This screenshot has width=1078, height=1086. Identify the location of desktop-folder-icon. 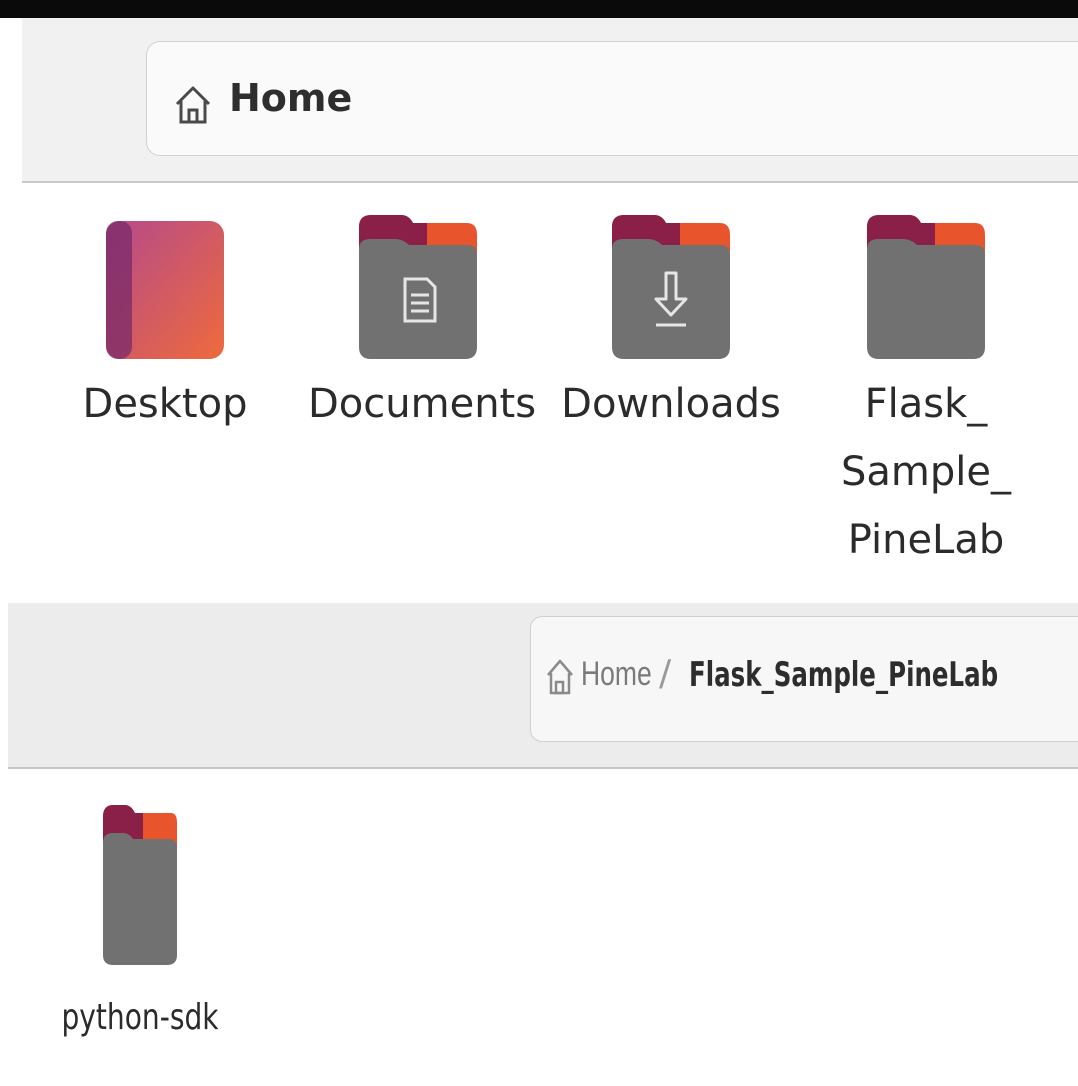
(165, 292).